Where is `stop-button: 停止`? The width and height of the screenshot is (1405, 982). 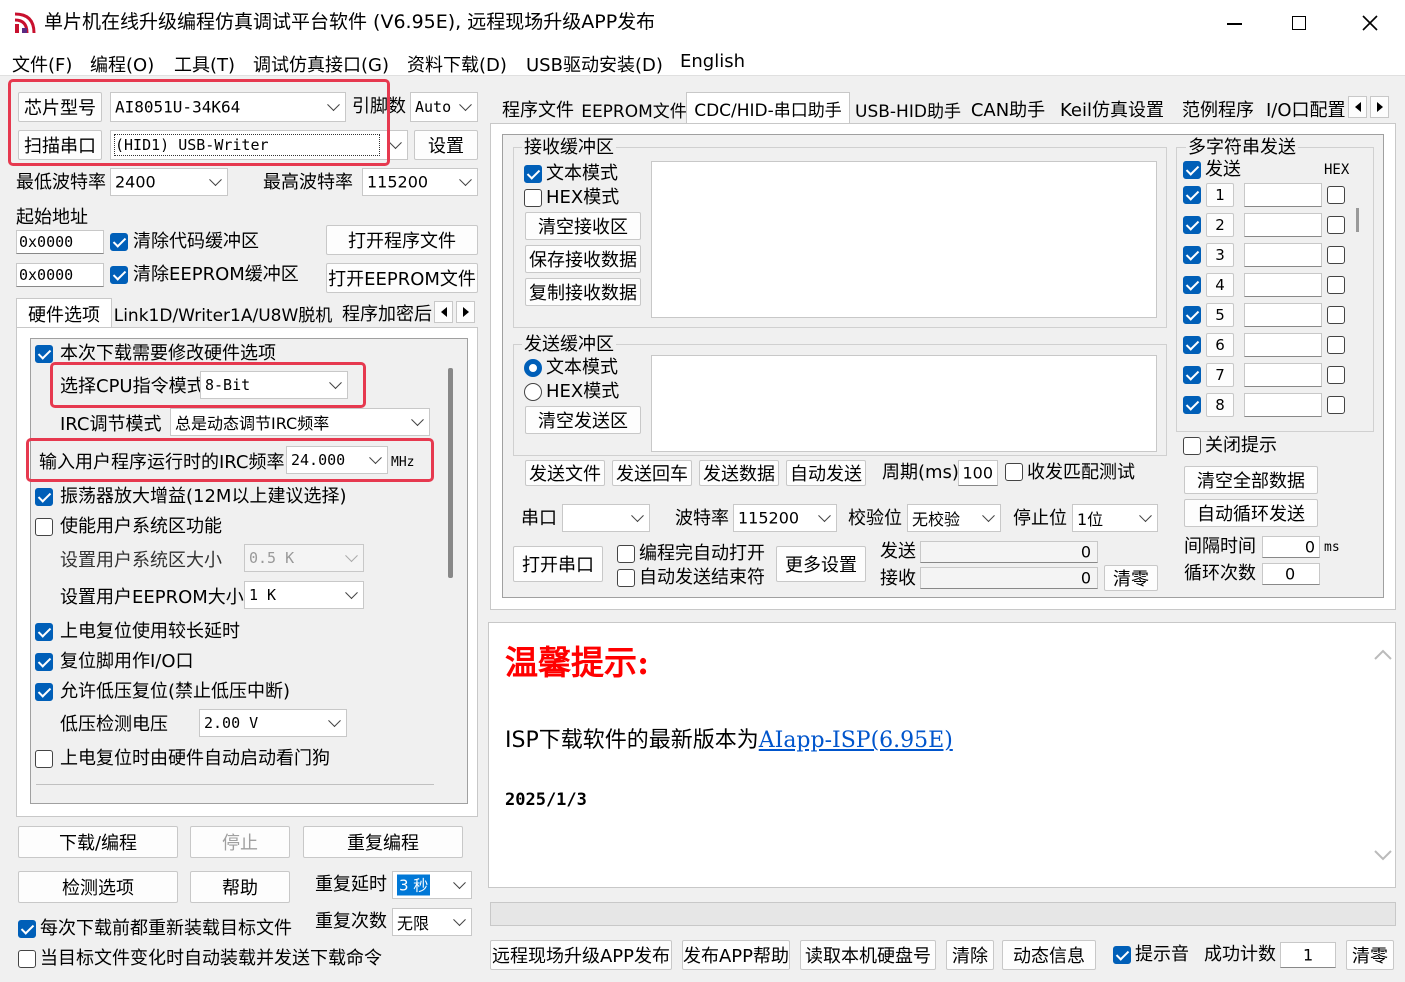 stop-button: 停止 is located at coordinates (240, 842).